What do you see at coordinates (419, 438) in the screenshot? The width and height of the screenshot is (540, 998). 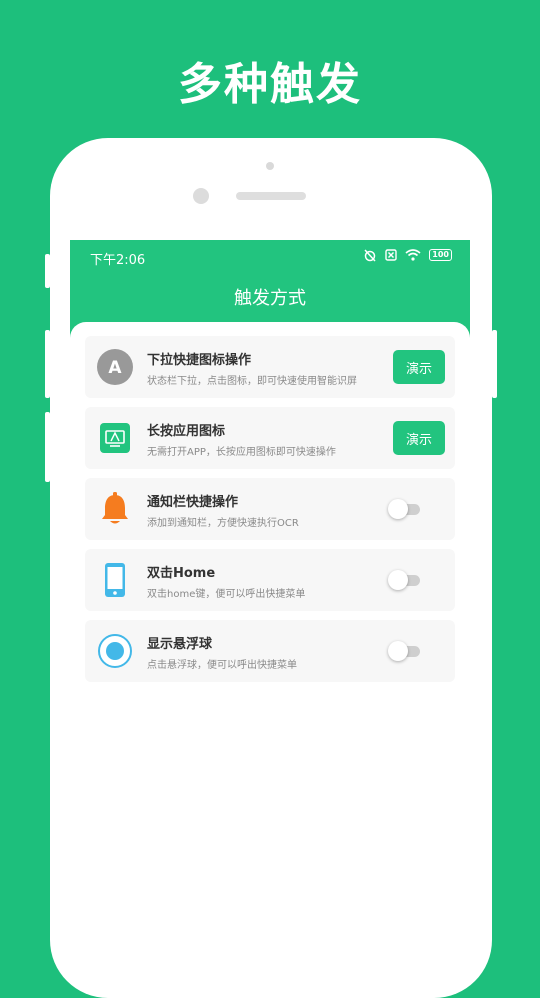 I see `demo-button-longpress: 演示` at bounding box center [419, 438].